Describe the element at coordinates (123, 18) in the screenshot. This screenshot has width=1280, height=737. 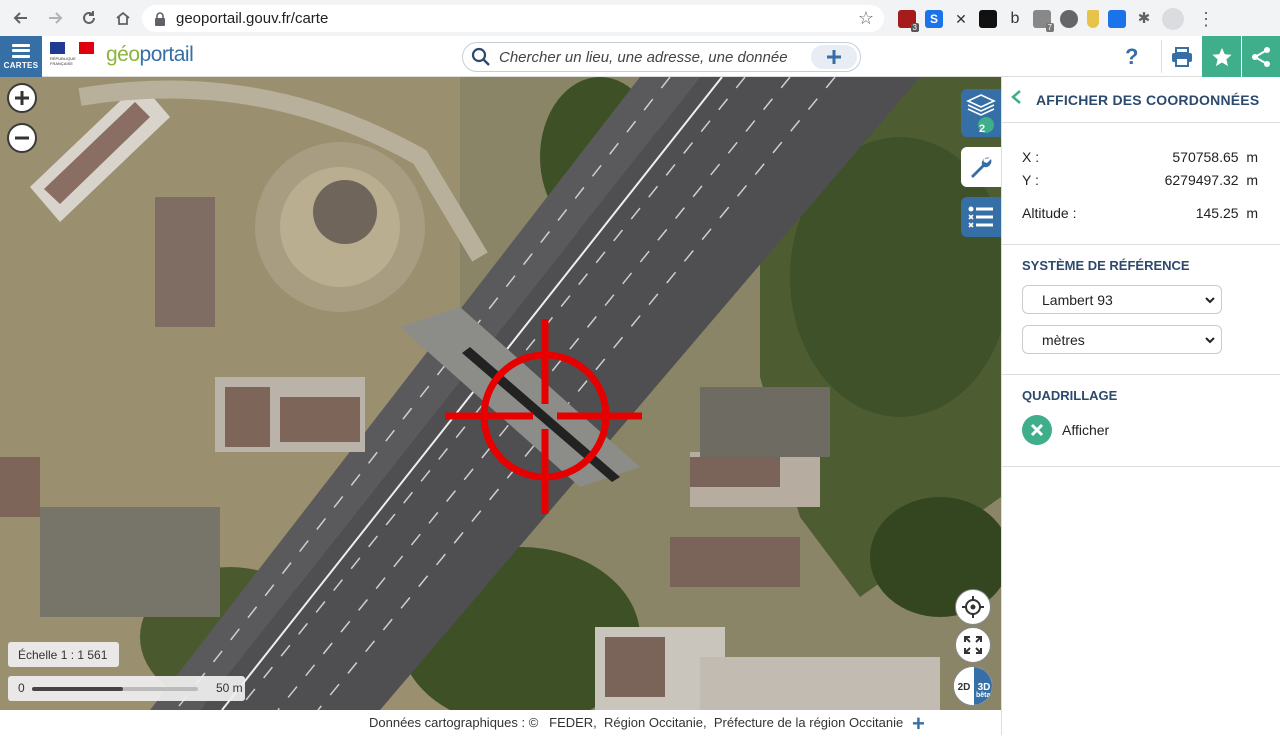
I see `home-icon` at that location.